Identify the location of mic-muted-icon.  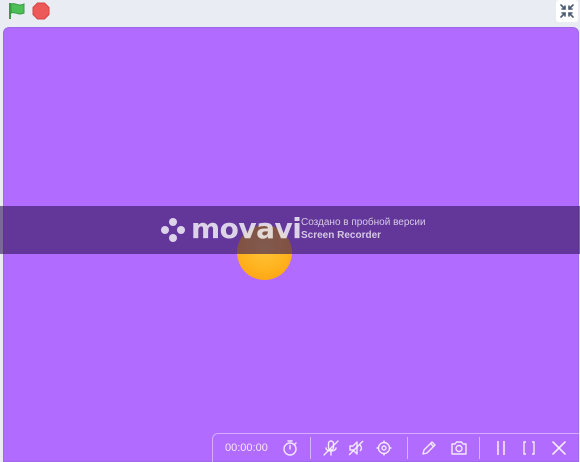
(331, 448).